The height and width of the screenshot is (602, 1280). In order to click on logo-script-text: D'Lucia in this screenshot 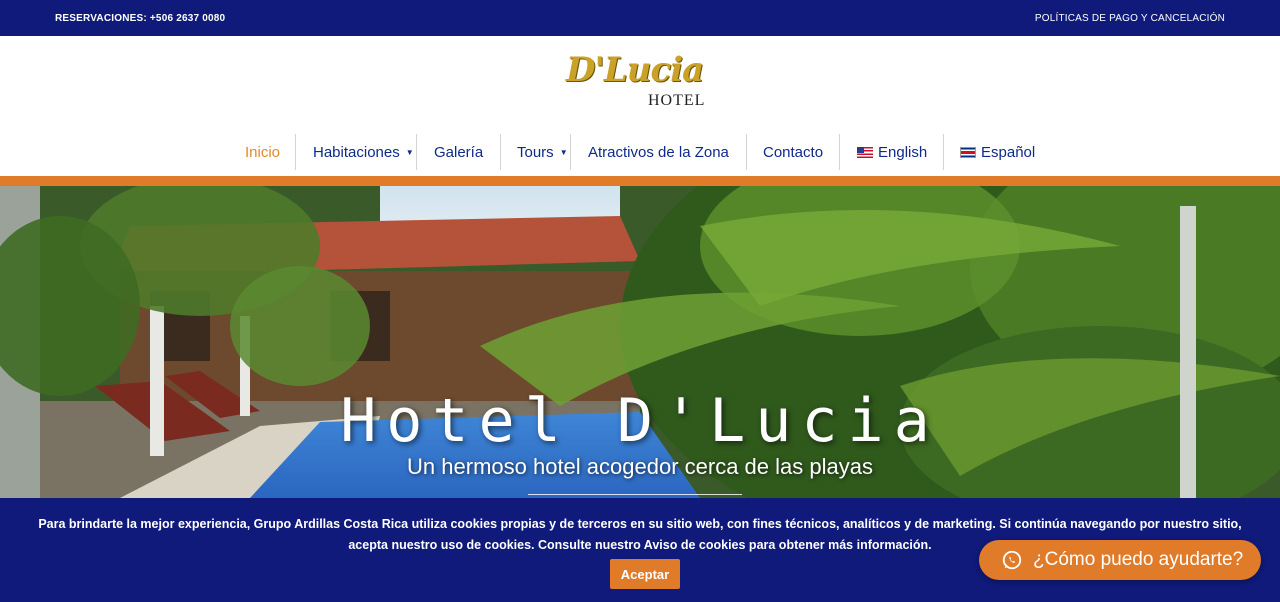, I will do `click(635, 70)`.